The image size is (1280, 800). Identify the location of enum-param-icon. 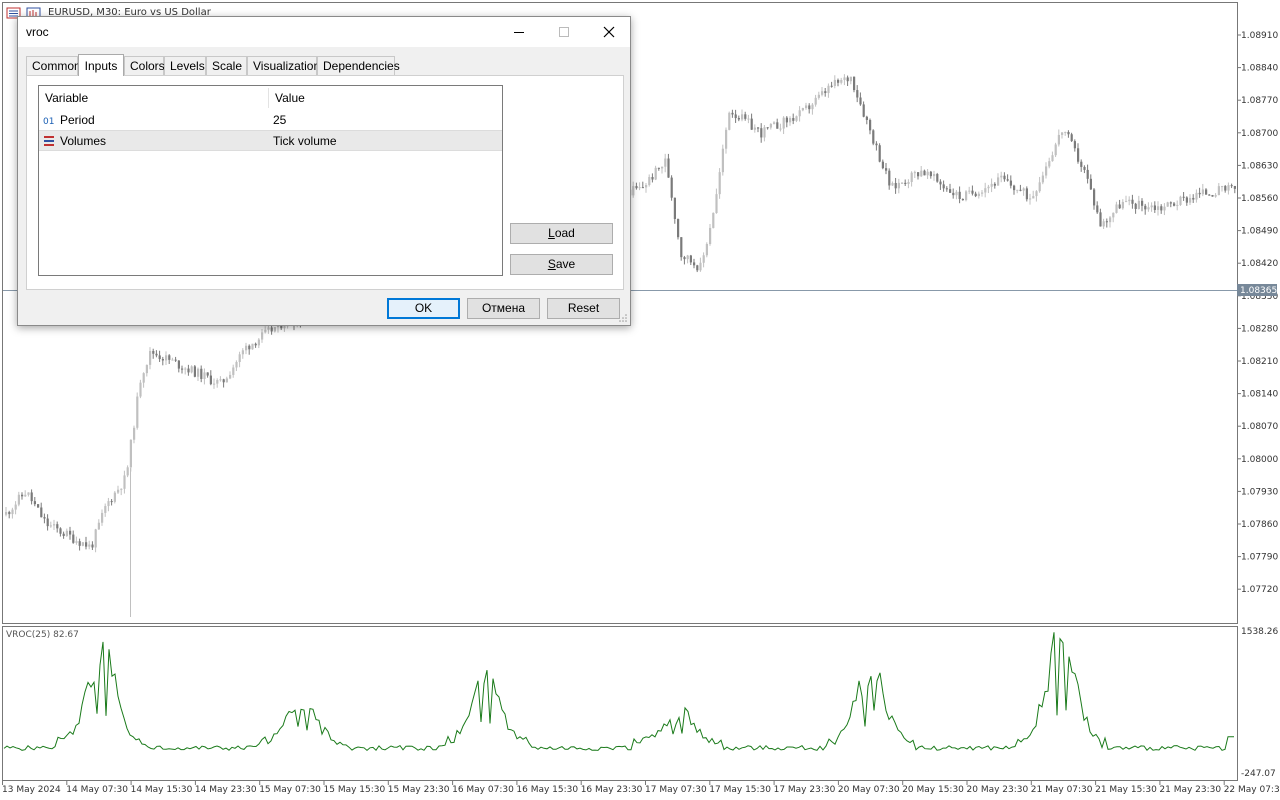
(49, 141).